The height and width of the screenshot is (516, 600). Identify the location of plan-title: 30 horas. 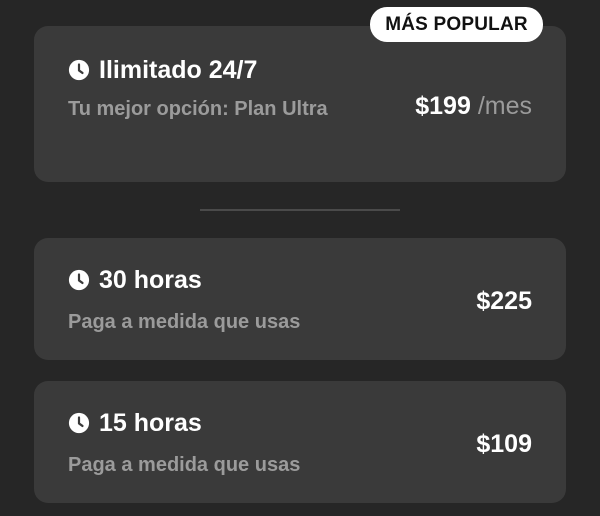
(150, 280).